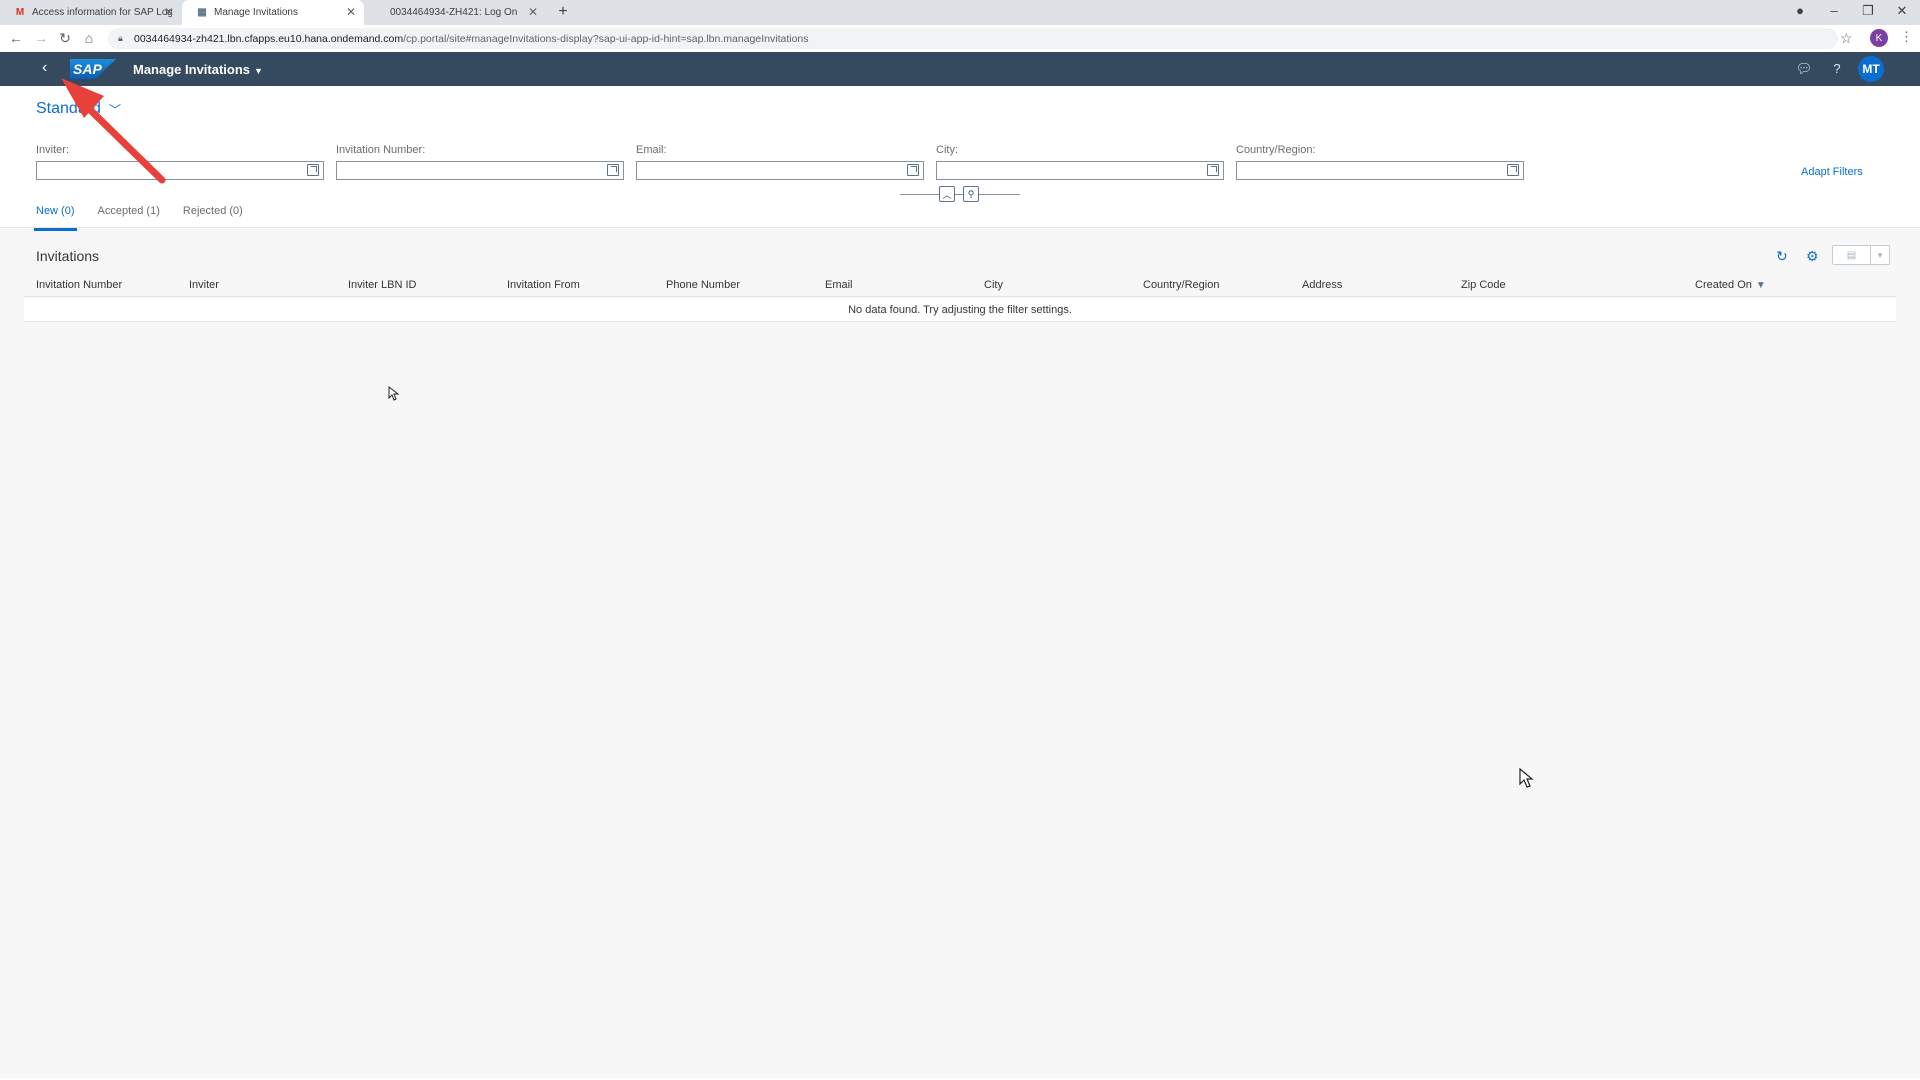 The width and height of the screenshot is (1920, 1080). What do you see at coordinates (1812, 256) in the screenshot?
I see `settings-gear-icon: ⚙` at bounding box center [1812, 256].